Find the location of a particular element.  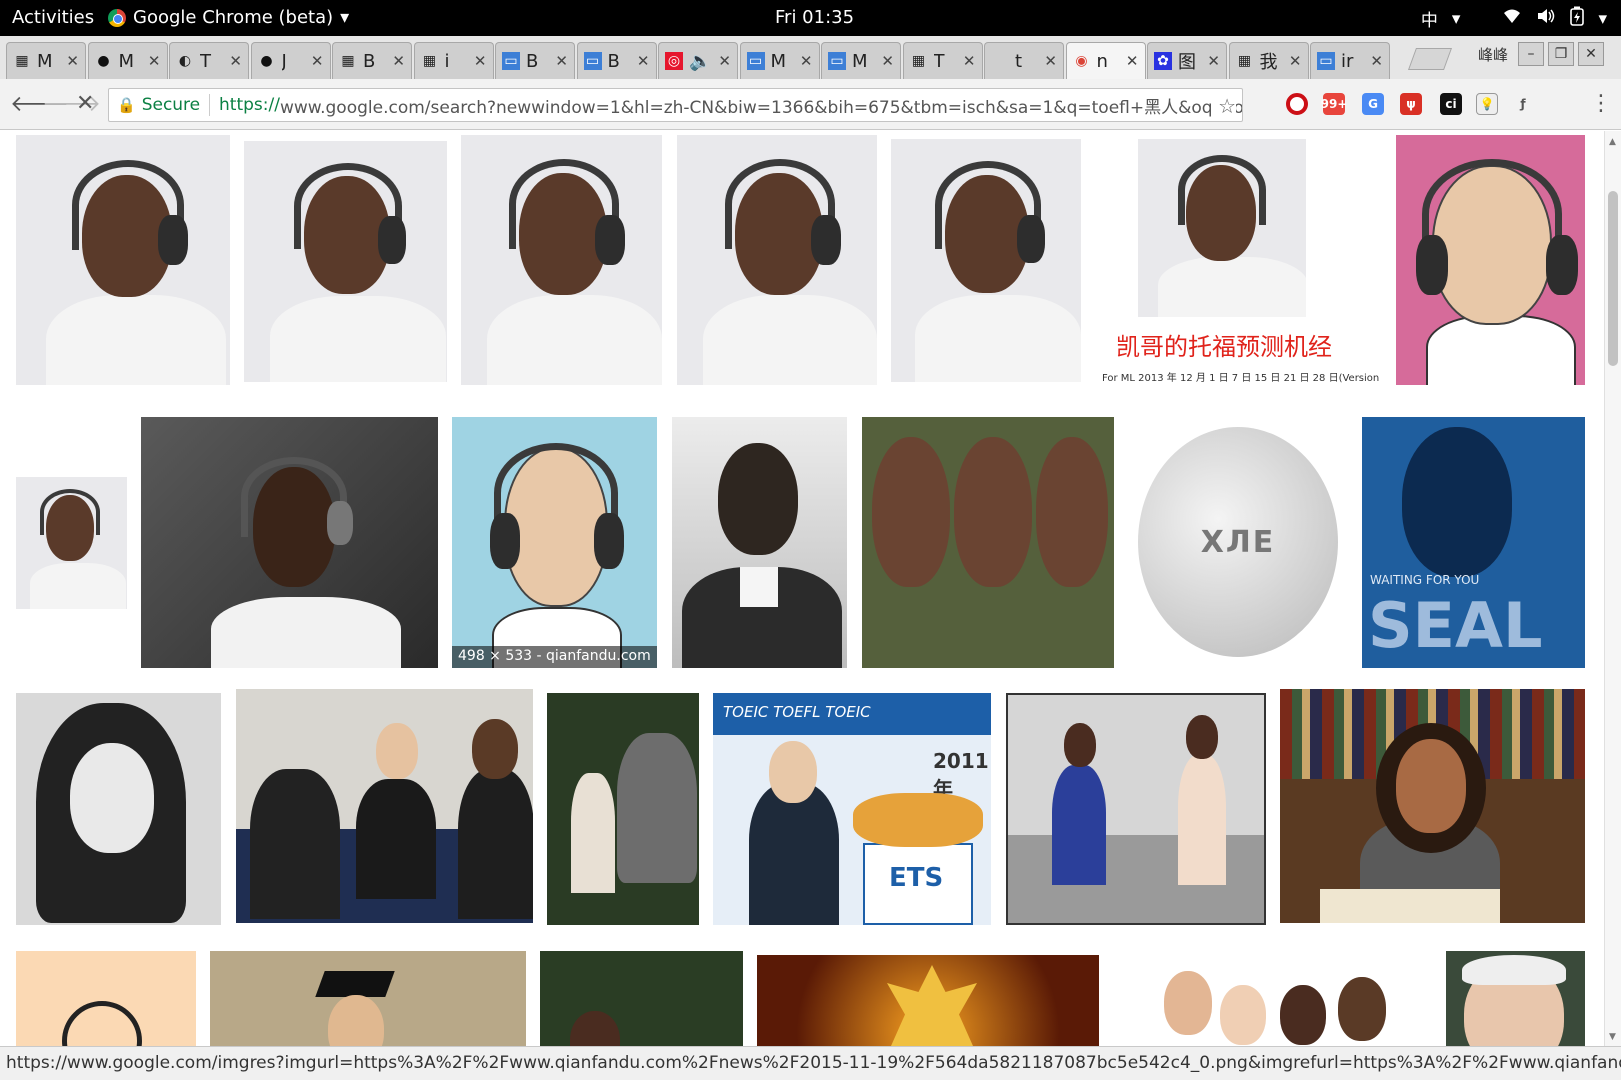

tab-title: i is located at coordinates (447, 61).